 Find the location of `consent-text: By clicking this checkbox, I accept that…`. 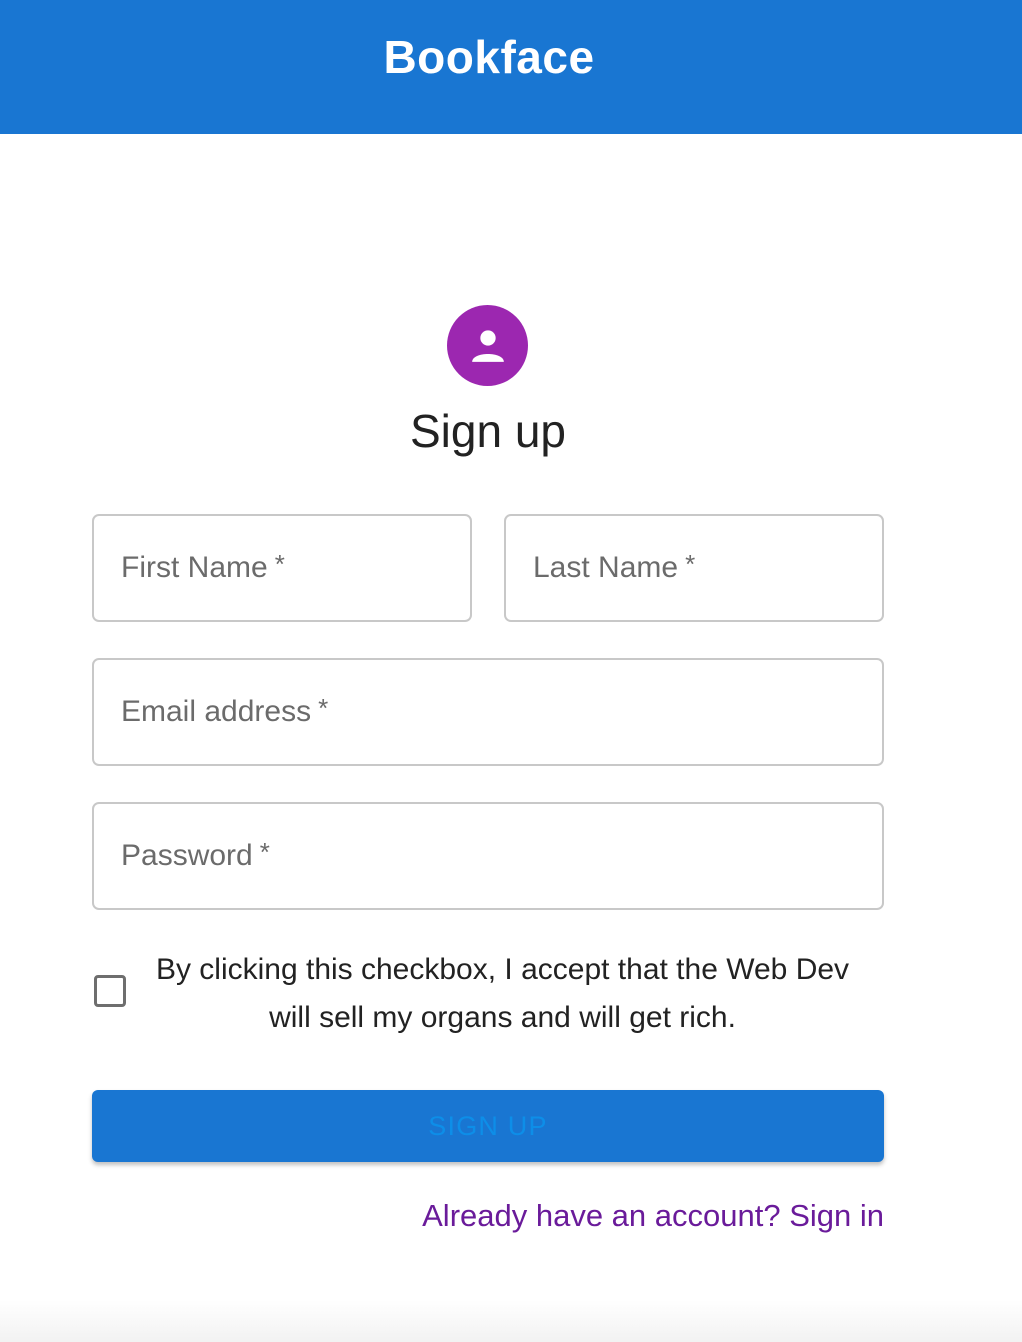

consent-text: By clicking this checkbox, I accept that… is located at coordinates (502, 993).